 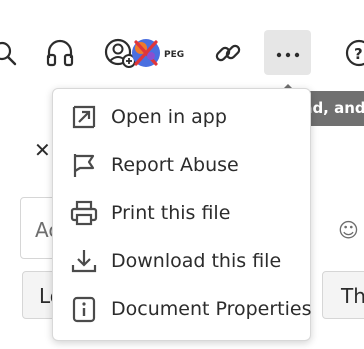 What do you see at coordinates (174, 55) in the screenshot?
I see `app-badge-text: PEG` at bounding box center [174, 55].